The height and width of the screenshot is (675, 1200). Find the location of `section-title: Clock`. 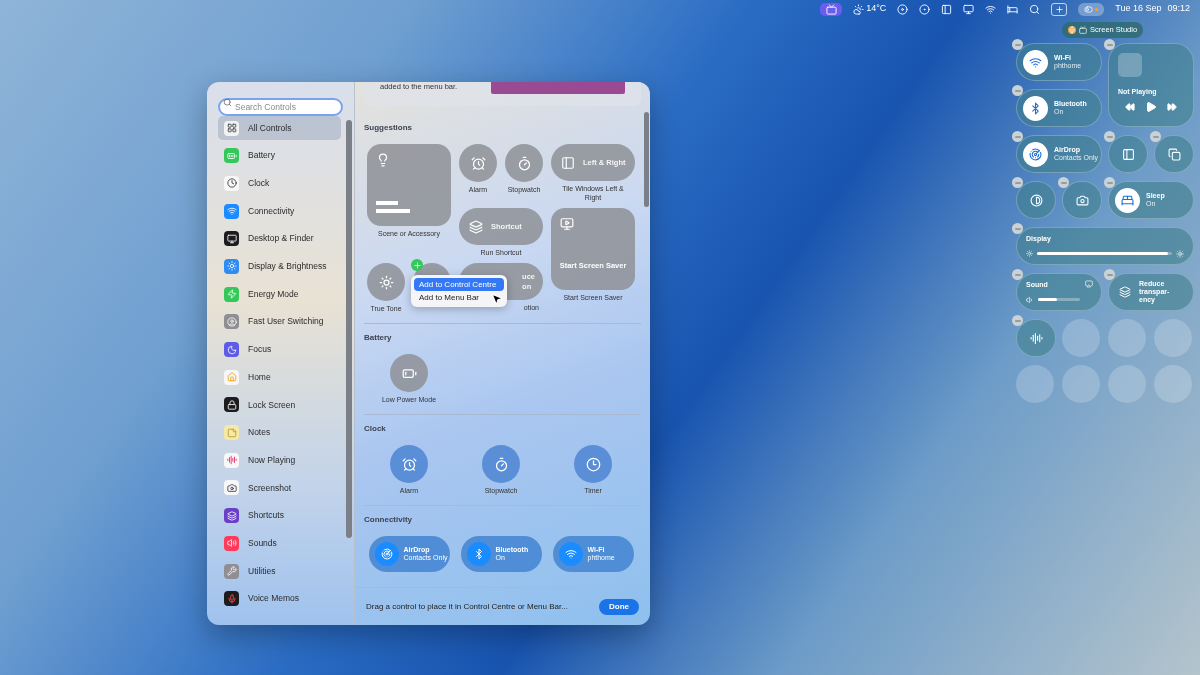

section-title: Clock is located at coordinates (375, 429).